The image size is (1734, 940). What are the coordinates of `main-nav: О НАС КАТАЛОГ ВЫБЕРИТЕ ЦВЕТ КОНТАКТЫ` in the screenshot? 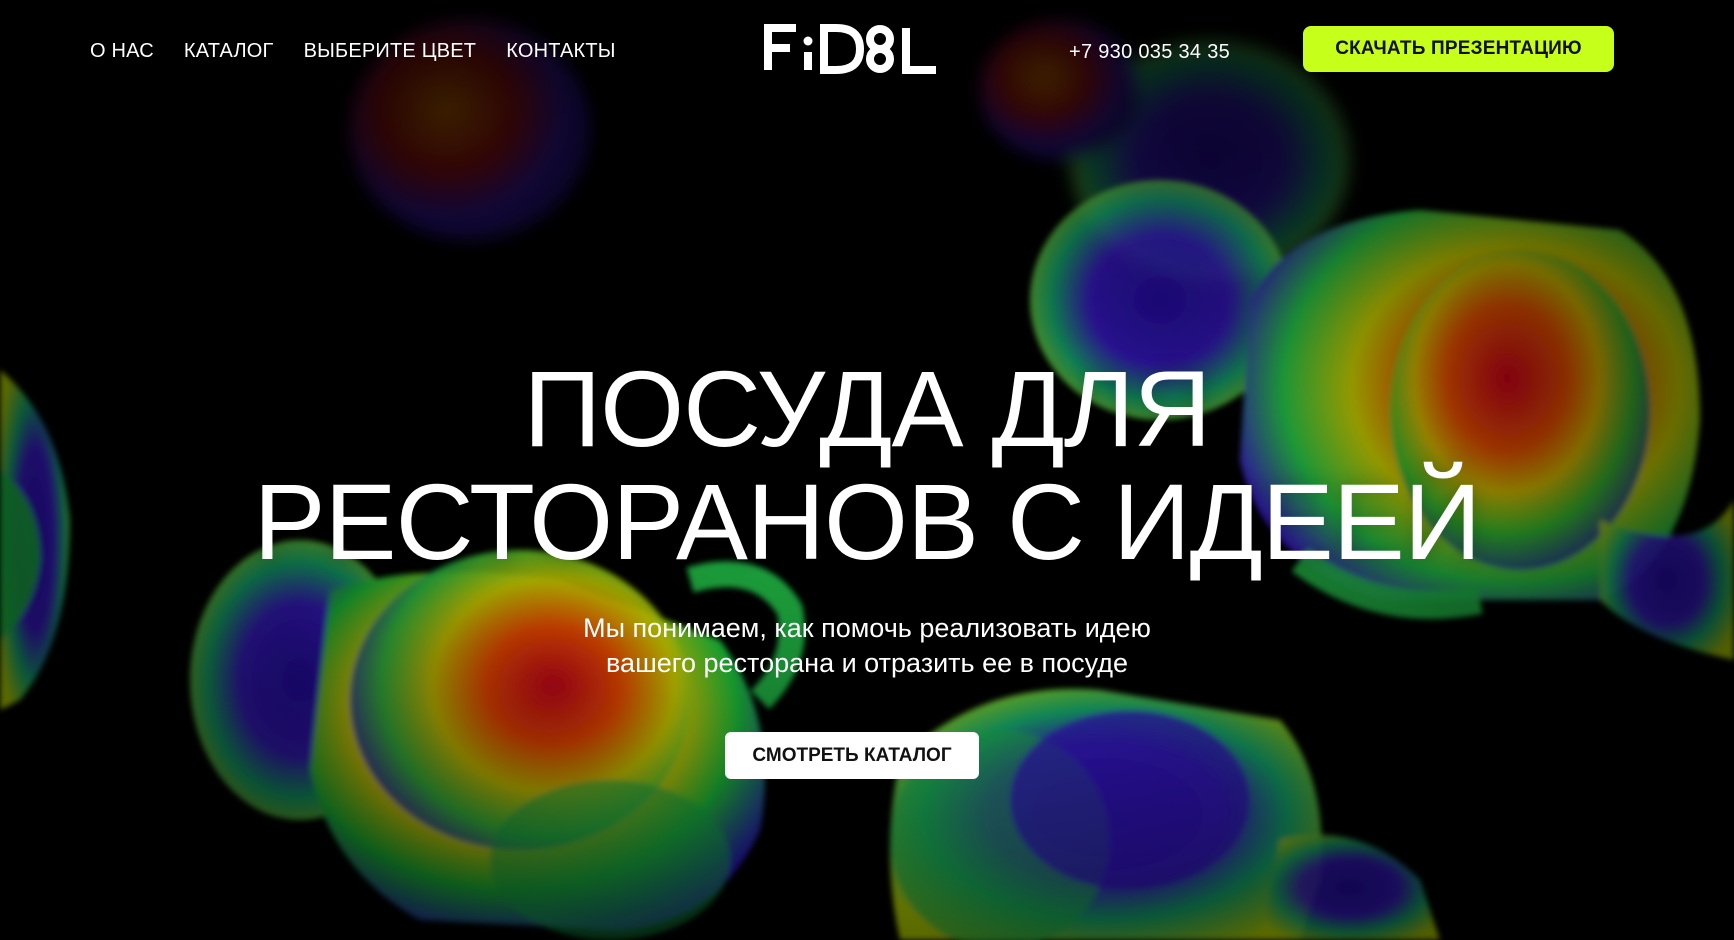 It's located at (368, 51).